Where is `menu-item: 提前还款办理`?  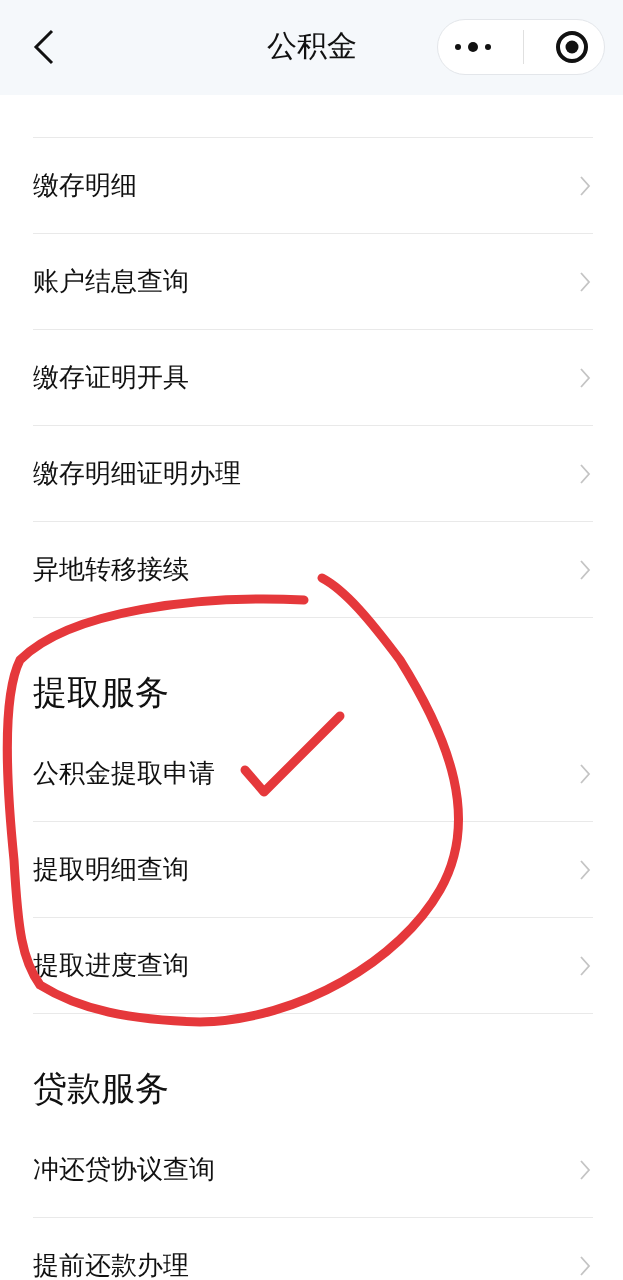
menu-item: 提前还款办理 is located at coordinates (313, 1249).